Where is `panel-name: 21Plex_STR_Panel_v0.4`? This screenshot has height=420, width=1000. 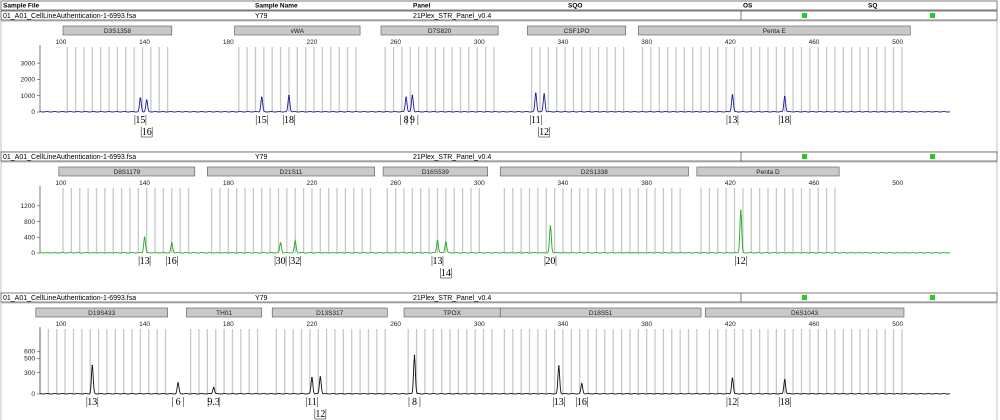
panel-name: 21Plex_STR_Panel_v0.4 is located at coordinates (452, 157).